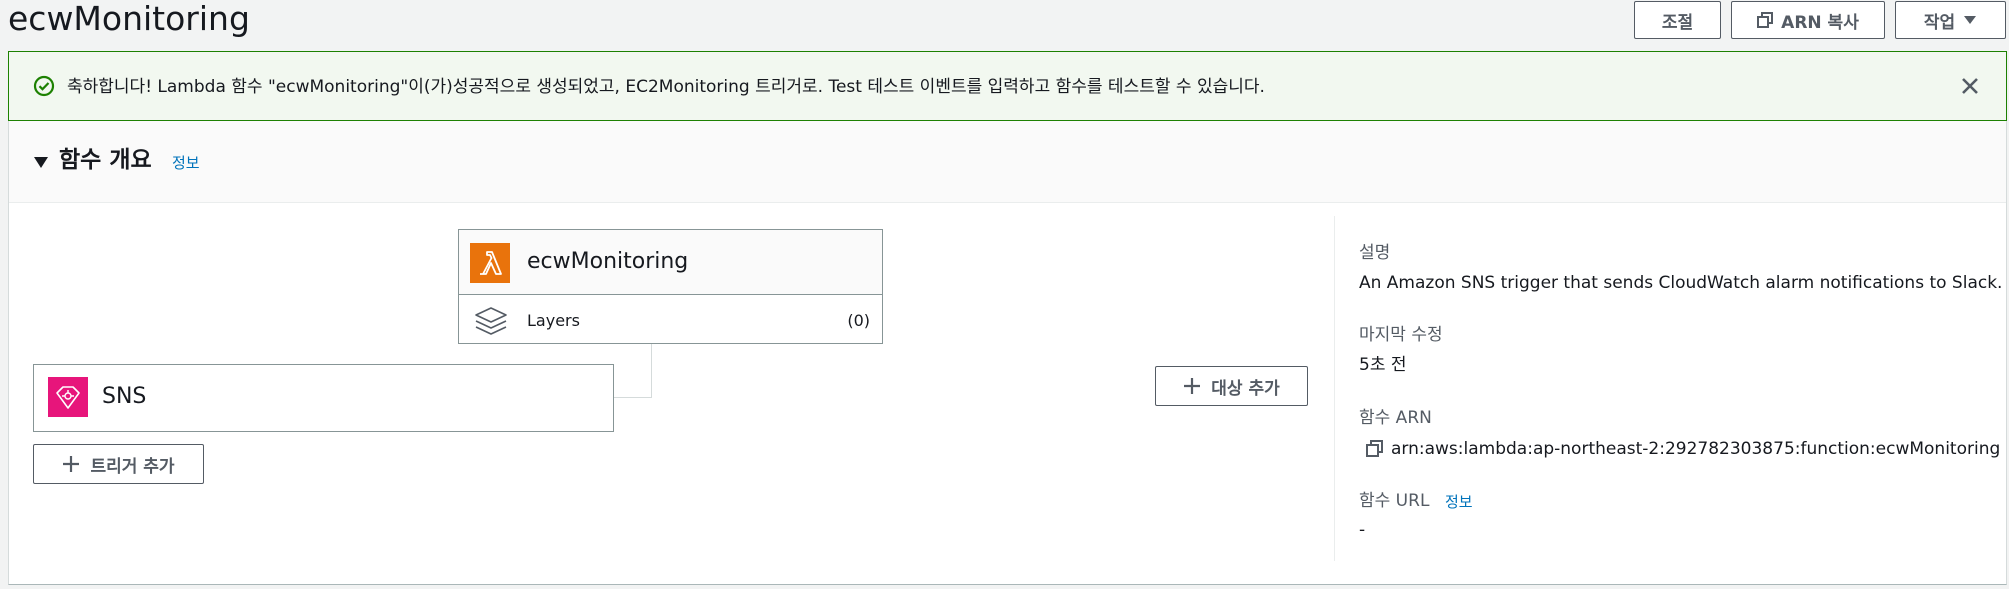  What do you see at coordinates (1007, 162) in the screenshot?
I see `panel-header: 함수 개요 정보` at bounding box center [1007, 162].